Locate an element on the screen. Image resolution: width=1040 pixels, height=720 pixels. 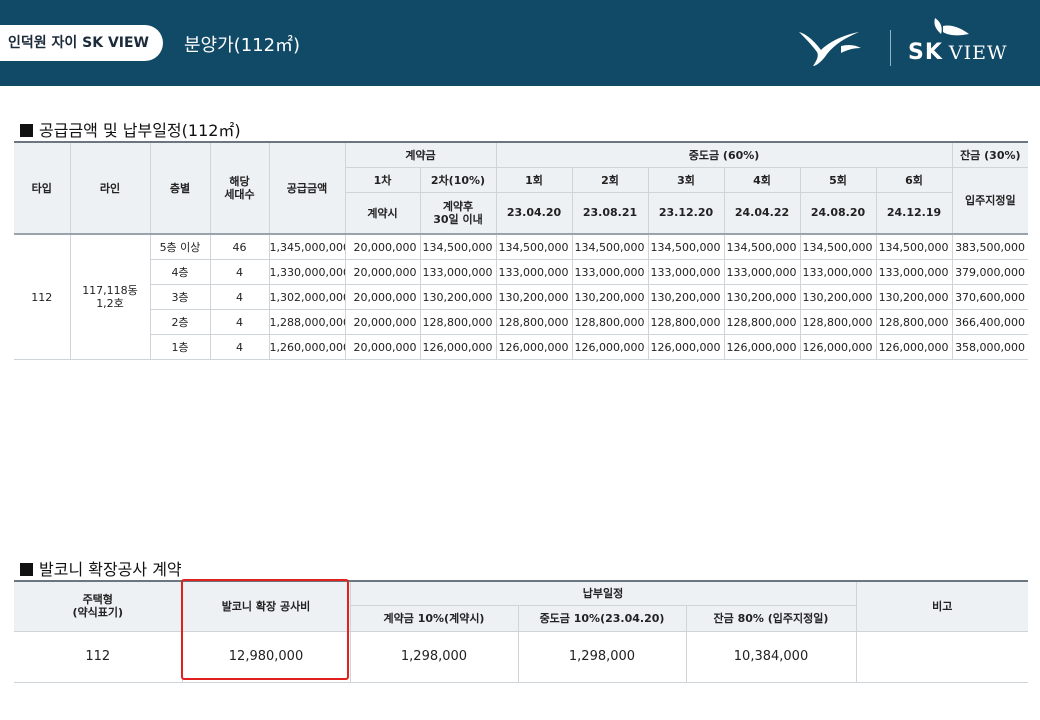
balance-cell: 366,400,000 is located at coordinates (990, 322).